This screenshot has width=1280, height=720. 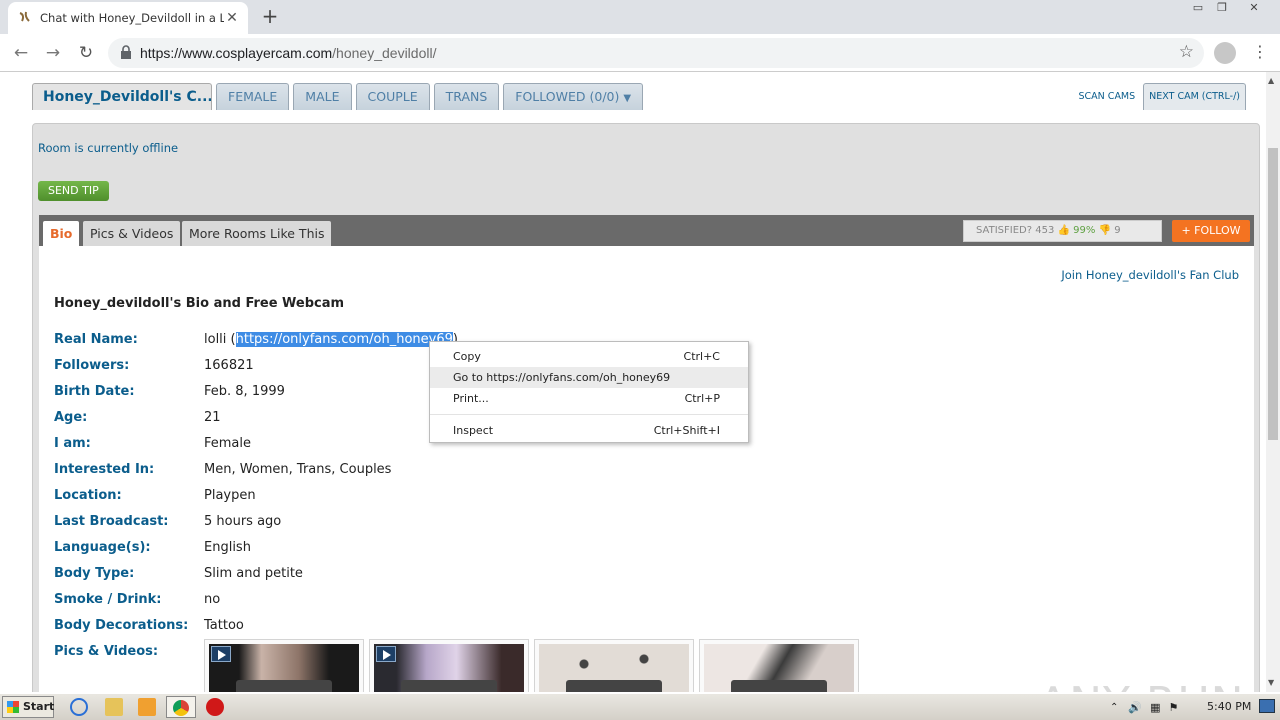 What do you see at coordinates (1186, 52) in the screenshot?
I see `bookmark-star-icon: ☆` at bounding box center [1186, 52].